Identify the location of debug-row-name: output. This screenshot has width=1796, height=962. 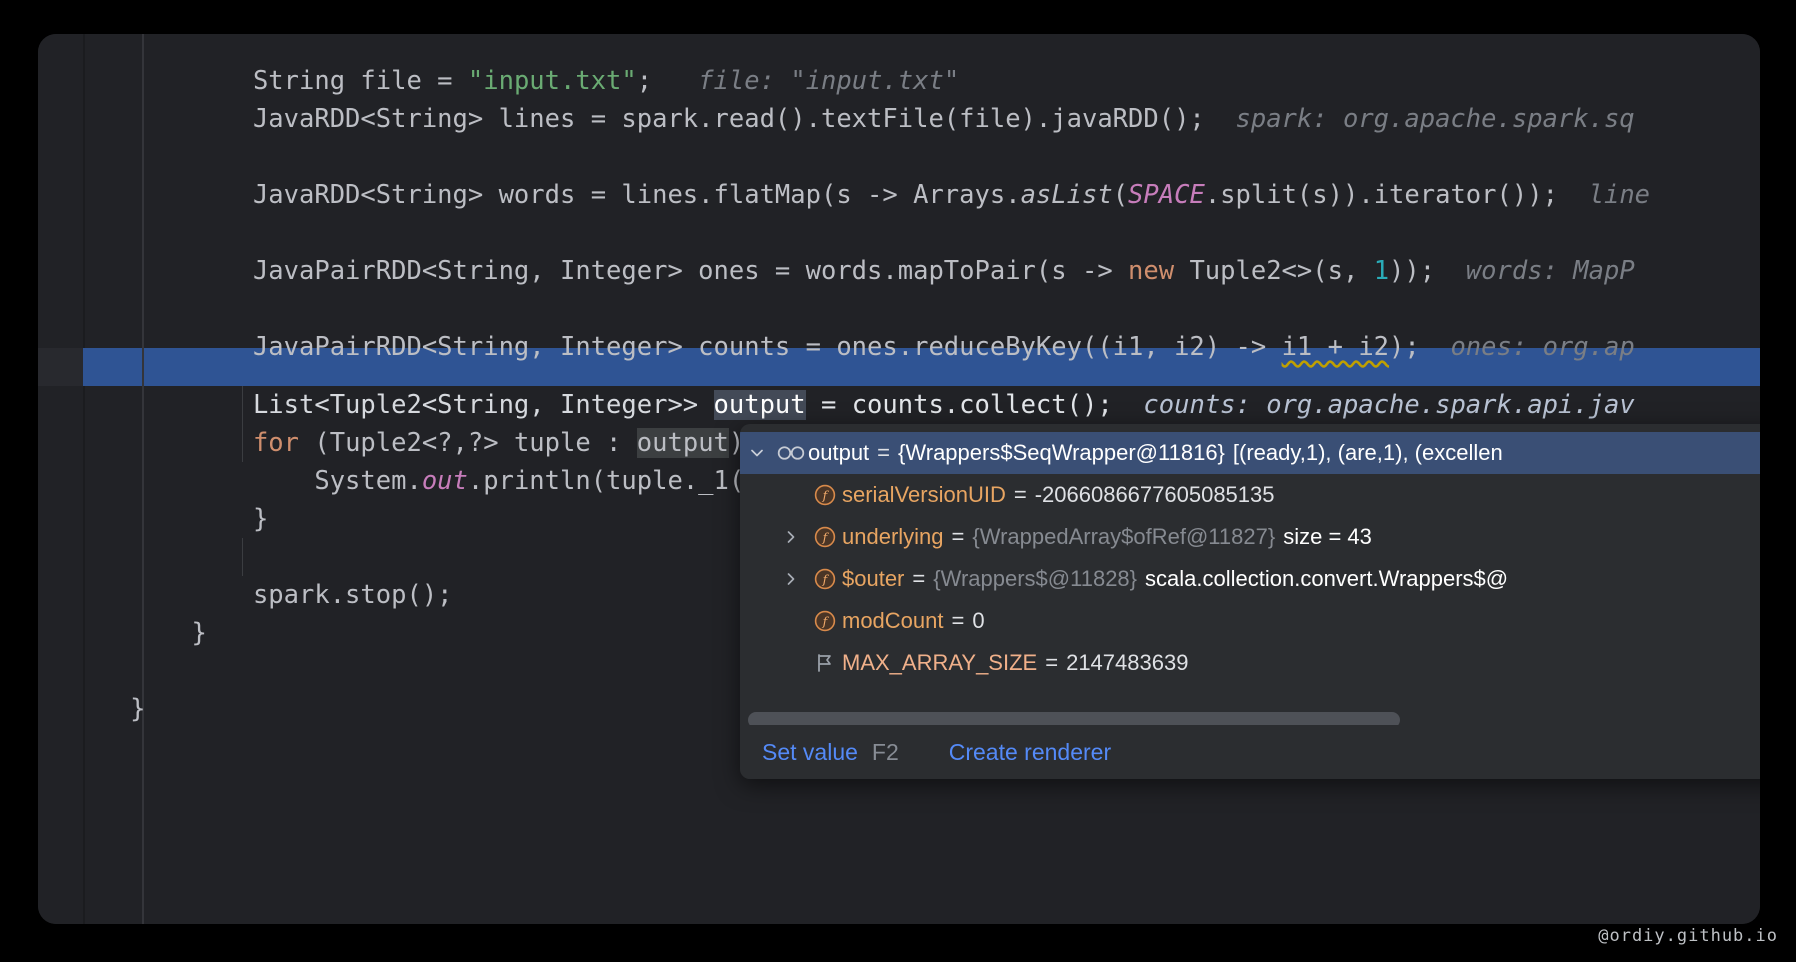
(839, 452).